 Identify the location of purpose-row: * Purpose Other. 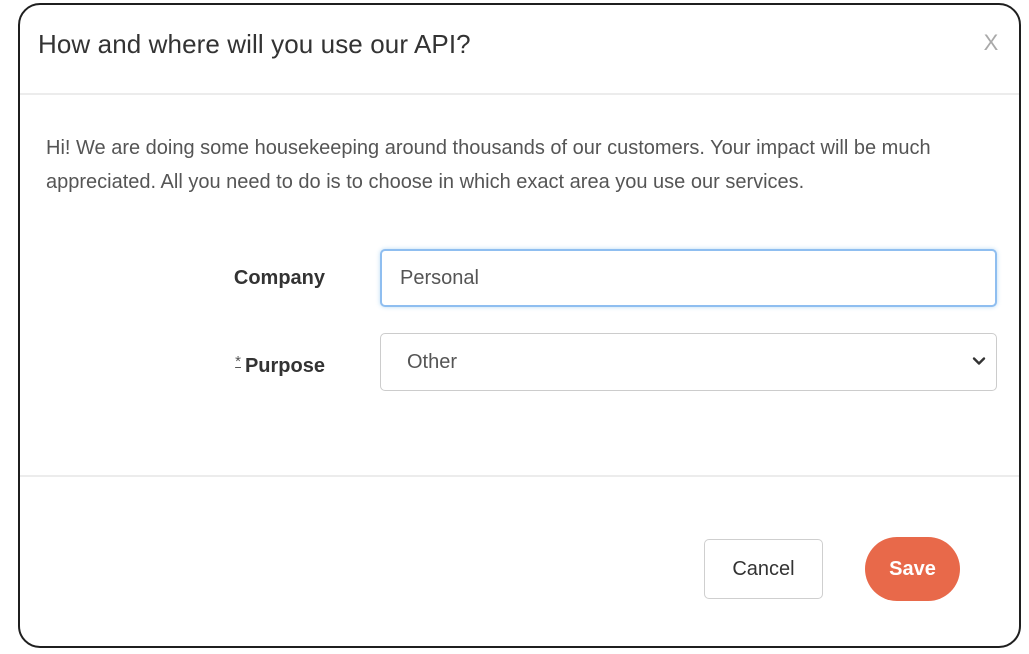
(519, 362).